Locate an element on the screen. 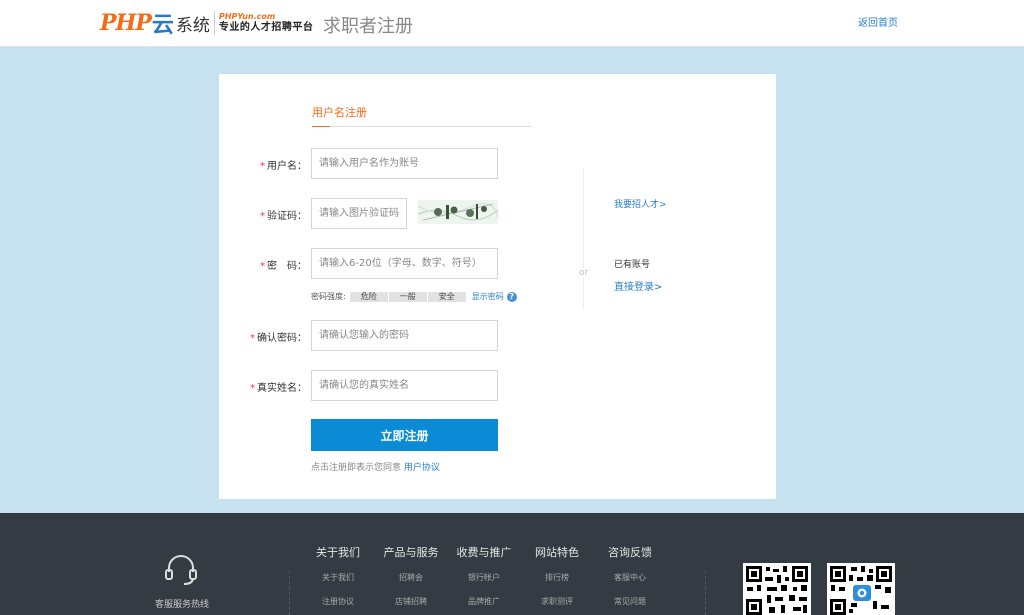  captcha-graphic is located at coordinates (458, 212).